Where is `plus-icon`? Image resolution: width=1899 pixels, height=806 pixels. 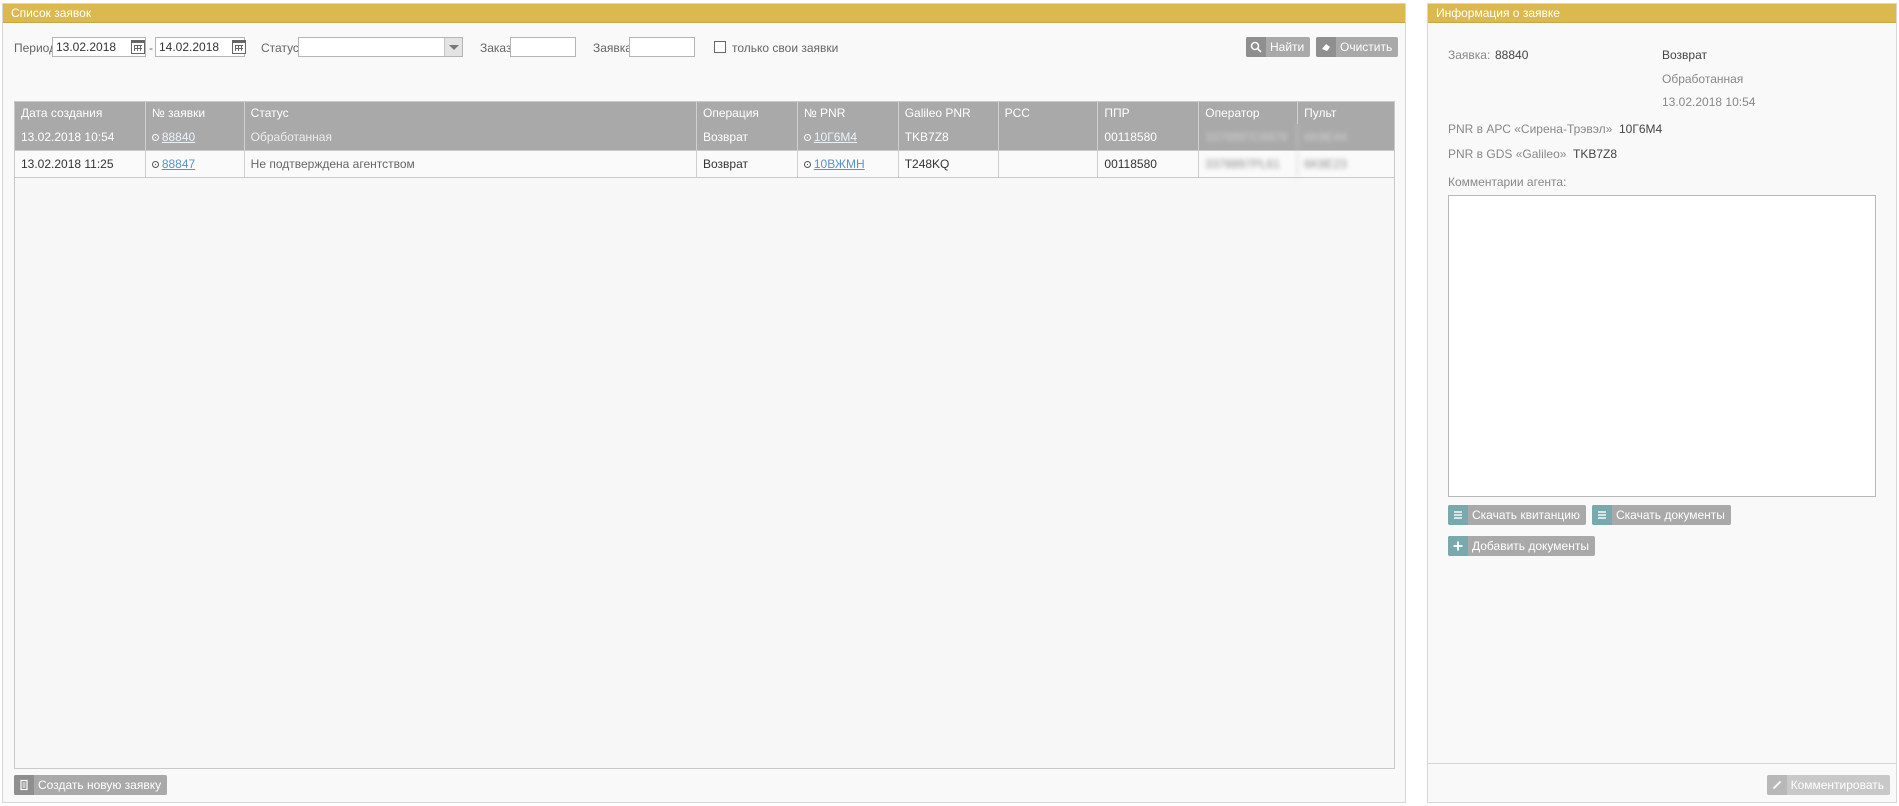
plus-icon is located at coordinates (1458, 546).